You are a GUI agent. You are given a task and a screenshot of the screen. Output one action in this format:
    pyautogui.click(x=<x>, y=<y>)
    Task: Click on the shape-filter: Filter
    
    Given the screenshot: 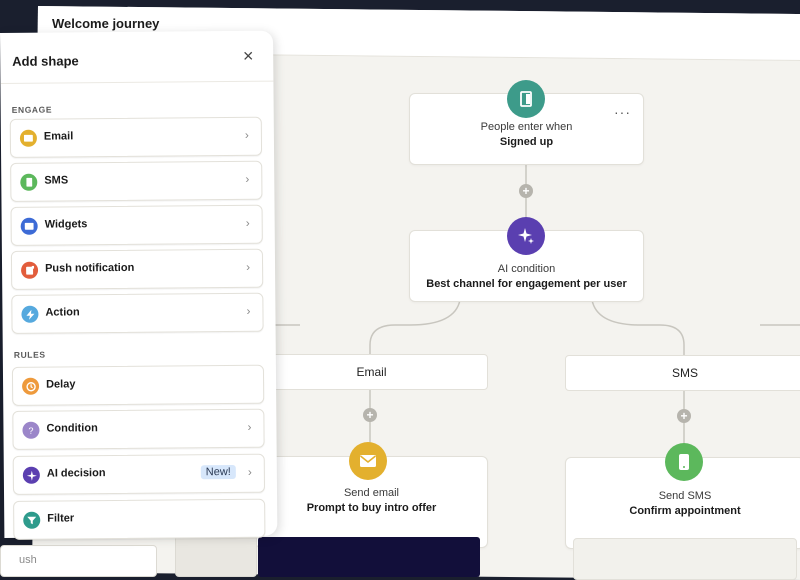 What is the action you would take?
    pyautogui.click(x=139, y=519)
    